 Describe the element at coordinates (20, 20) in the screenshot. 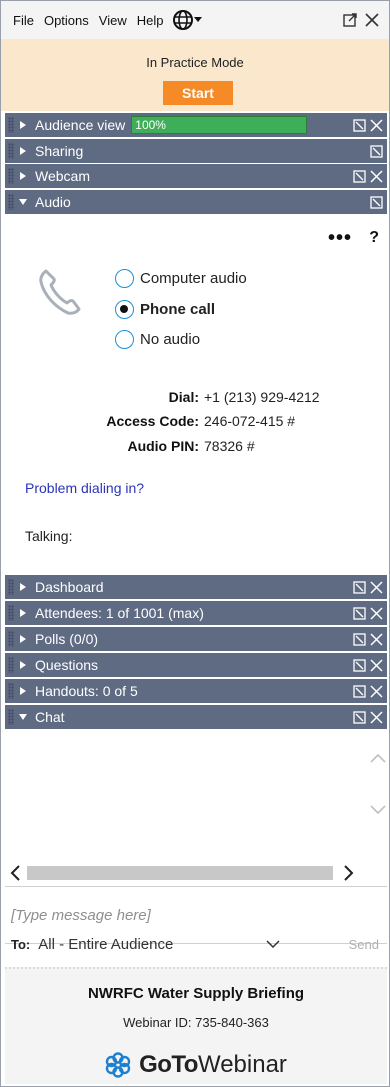

I see `menu-file: File` at that location.